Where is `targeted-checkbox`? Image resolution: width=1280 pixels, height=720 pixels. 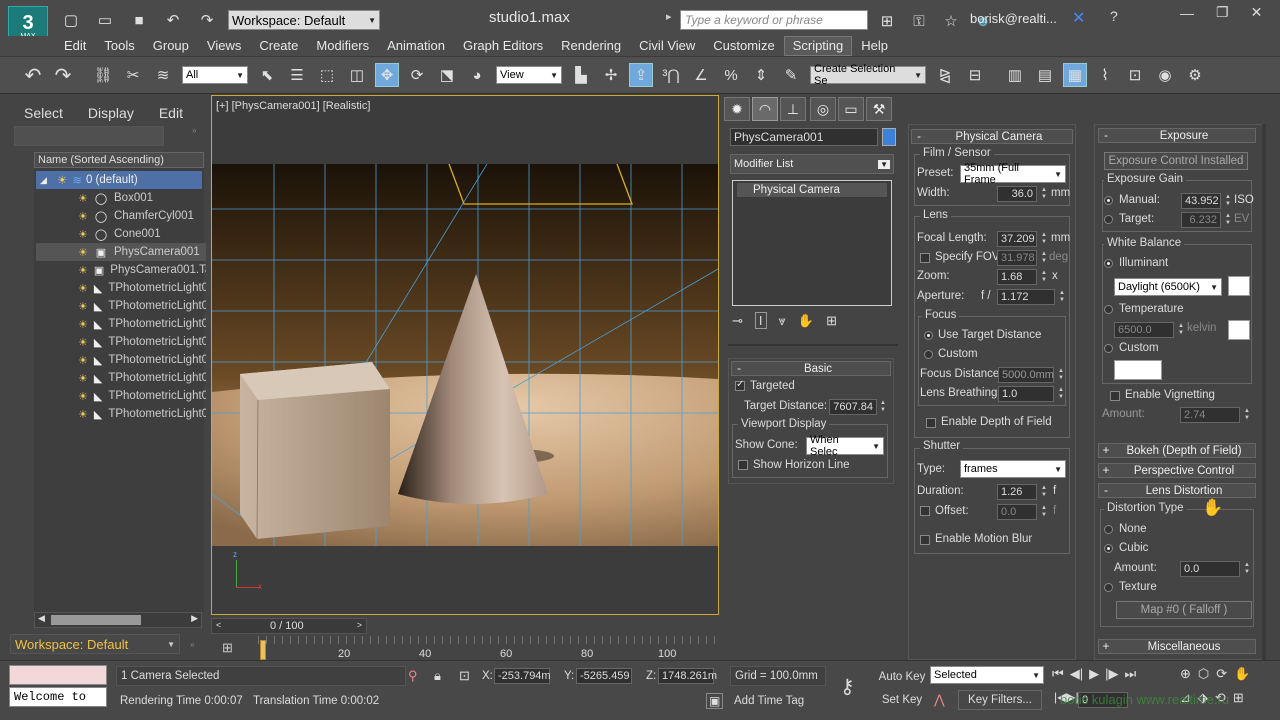 targeted-checkbox is located at coordinates (740, 385).